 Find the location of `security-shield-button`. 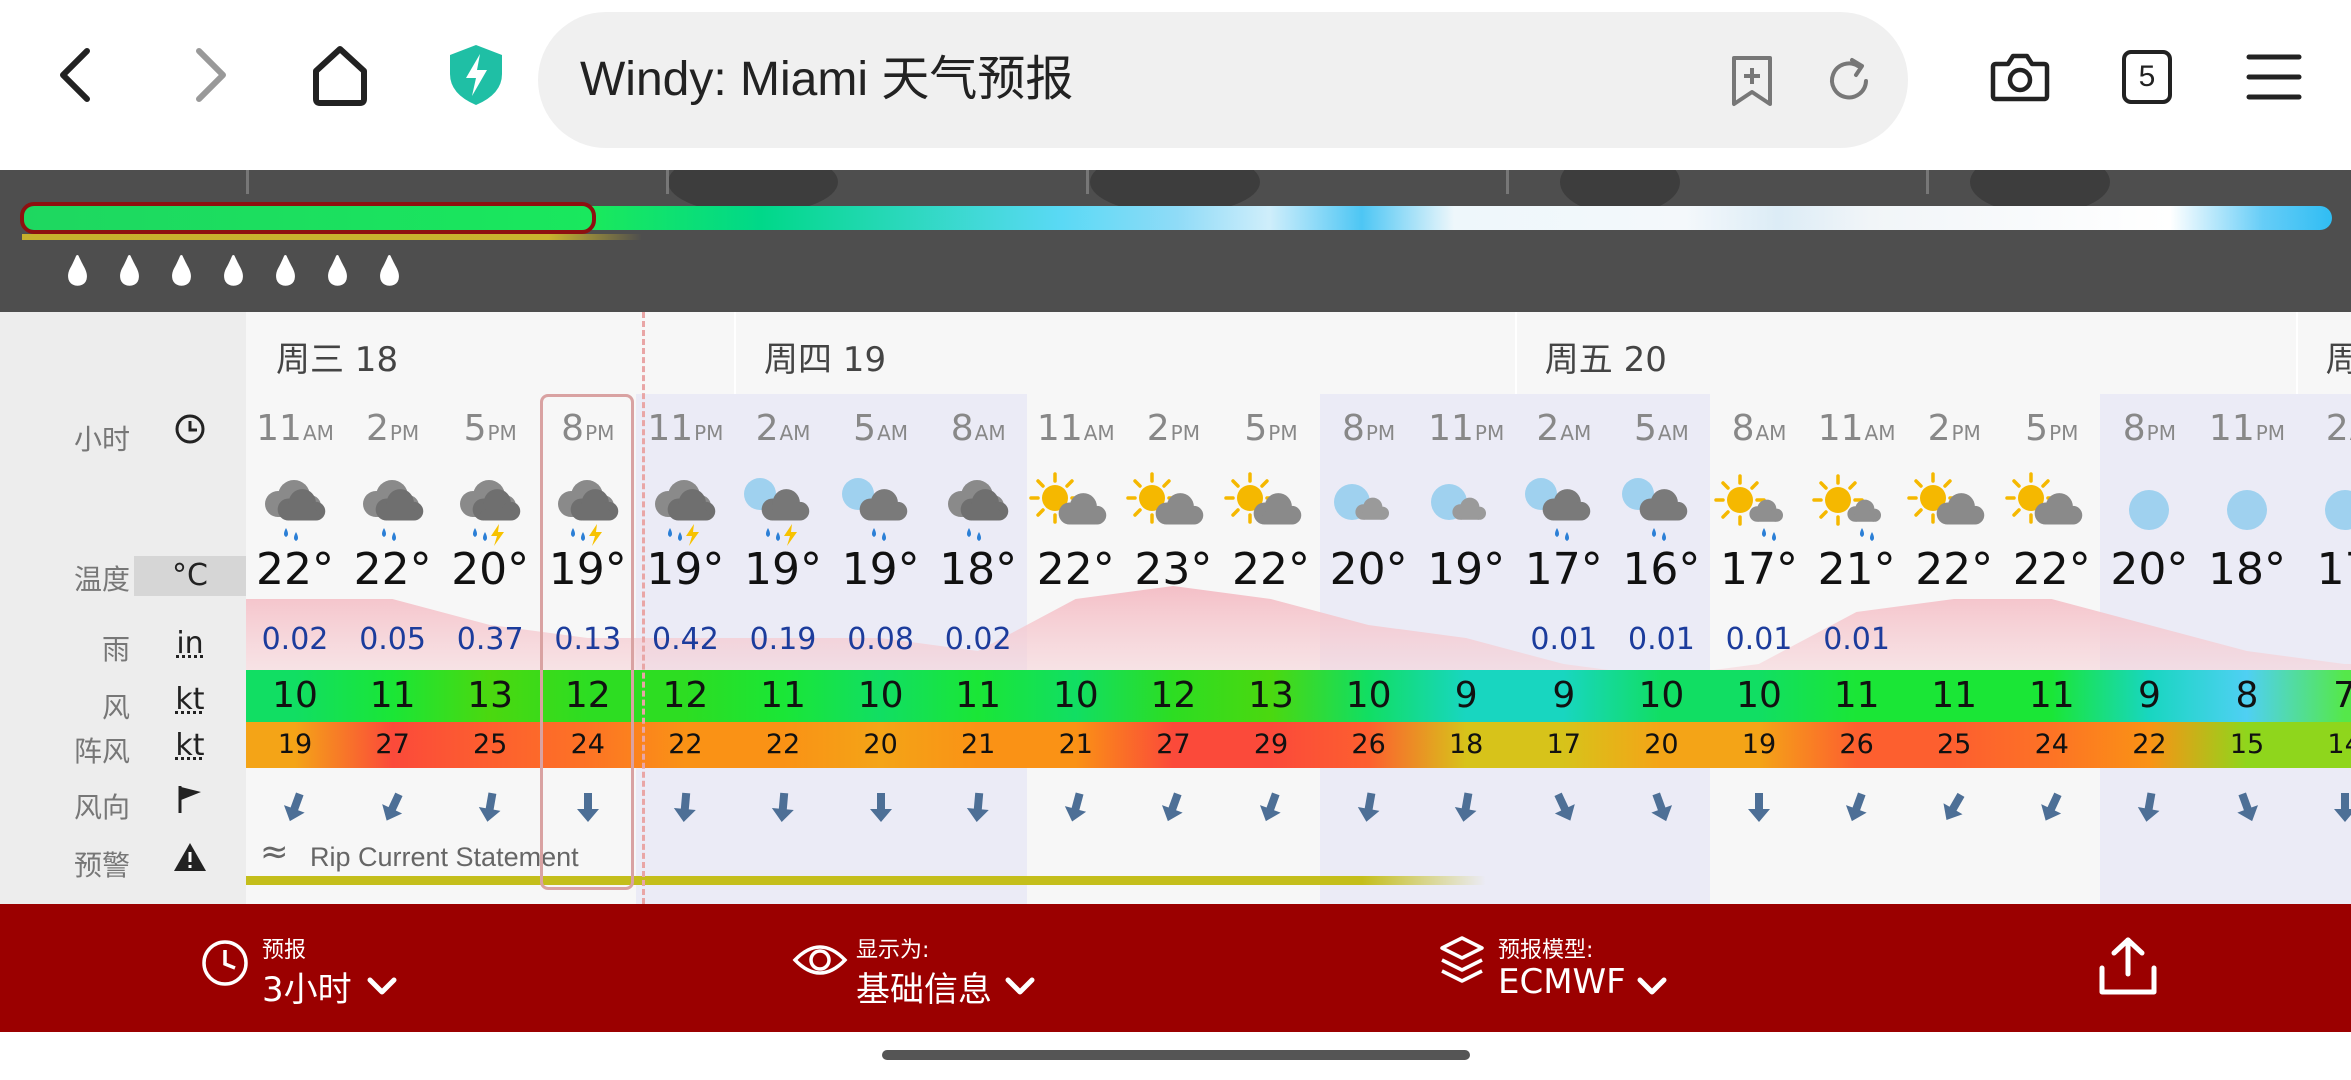

security-shield-button is located at coordinates (476, 75).